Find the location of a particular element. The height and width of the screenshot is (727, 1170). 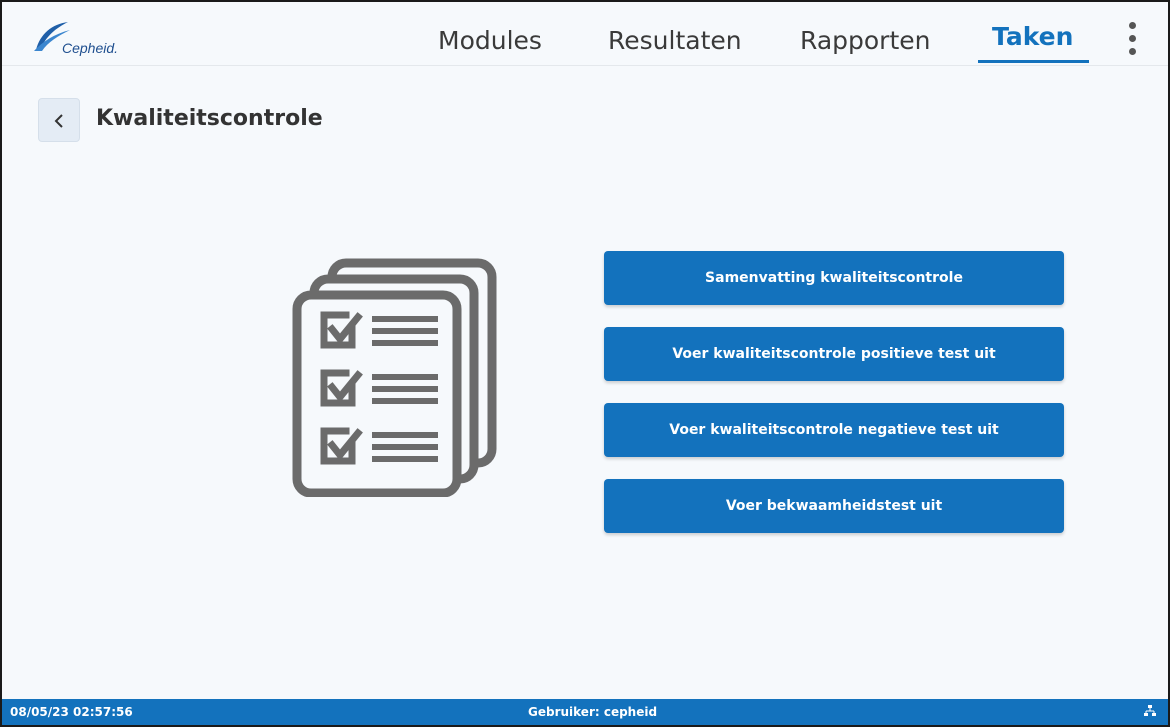

chevron-left-icon is located at coordinates (58, 121).